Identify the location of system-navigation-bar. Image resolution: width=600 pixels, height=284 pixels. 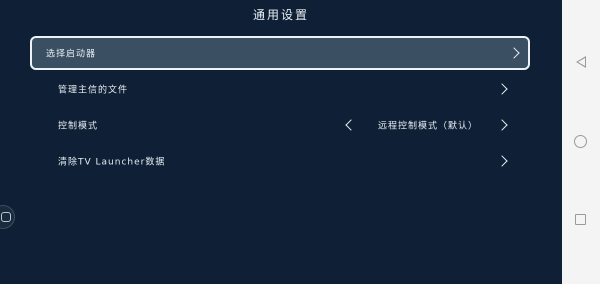
(581, 142).